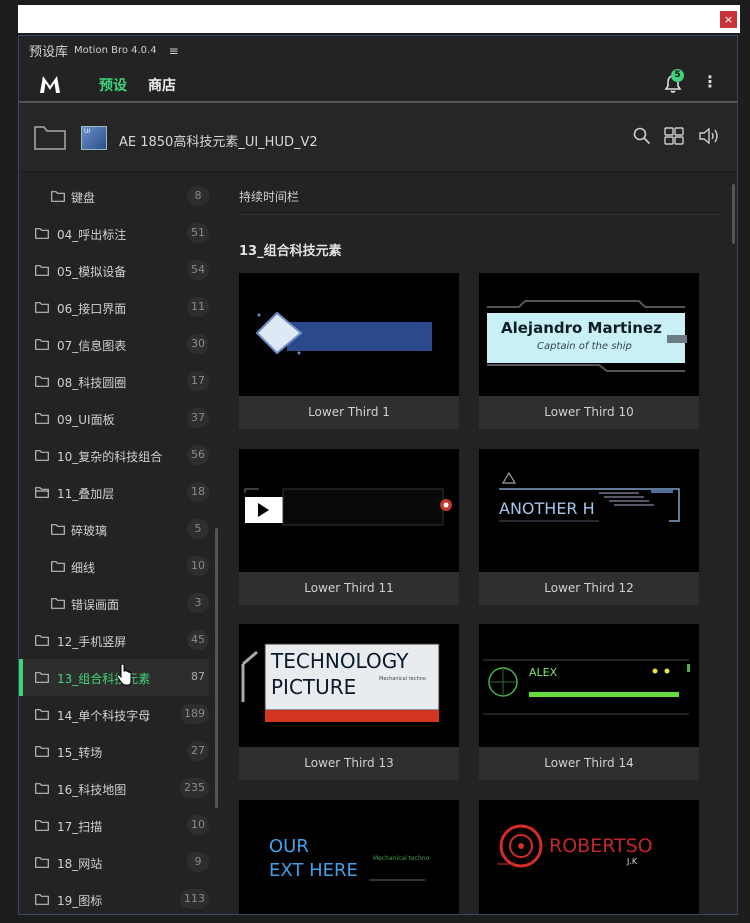  What do you see at coordinates (349, 527) in the screenshot?
I see `preset-card-lower-third-11: Lower Third 11` at bounding box center [349, 527].